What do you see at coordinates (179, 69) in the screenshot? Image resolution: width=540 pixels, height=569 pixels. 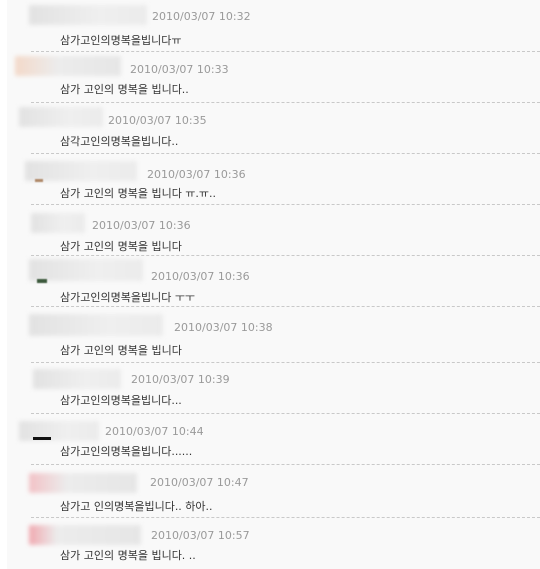 I see `comment-timestamp: 2010/03/07 10:33` at bounding box center [179, 69].